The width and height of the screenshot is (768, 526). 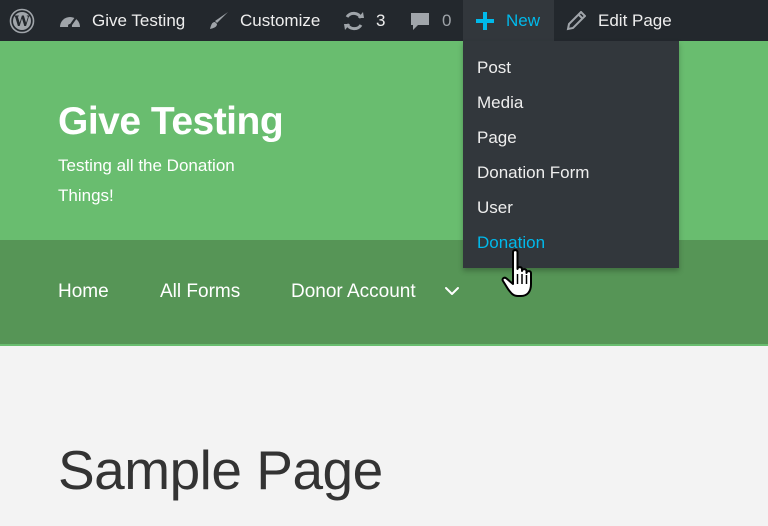 I want to click on updates-button: 3, so click(x=363, y=20).